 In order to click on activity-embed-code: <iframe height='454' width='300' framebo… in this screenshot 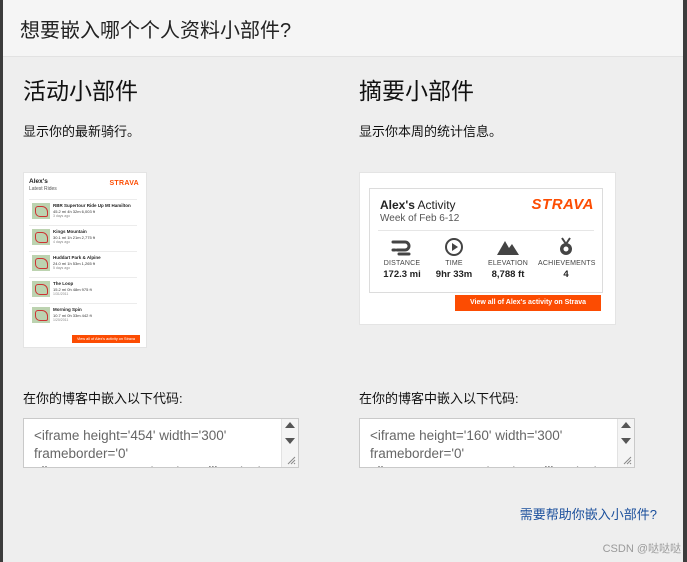, I will do `click(161, 443)`.